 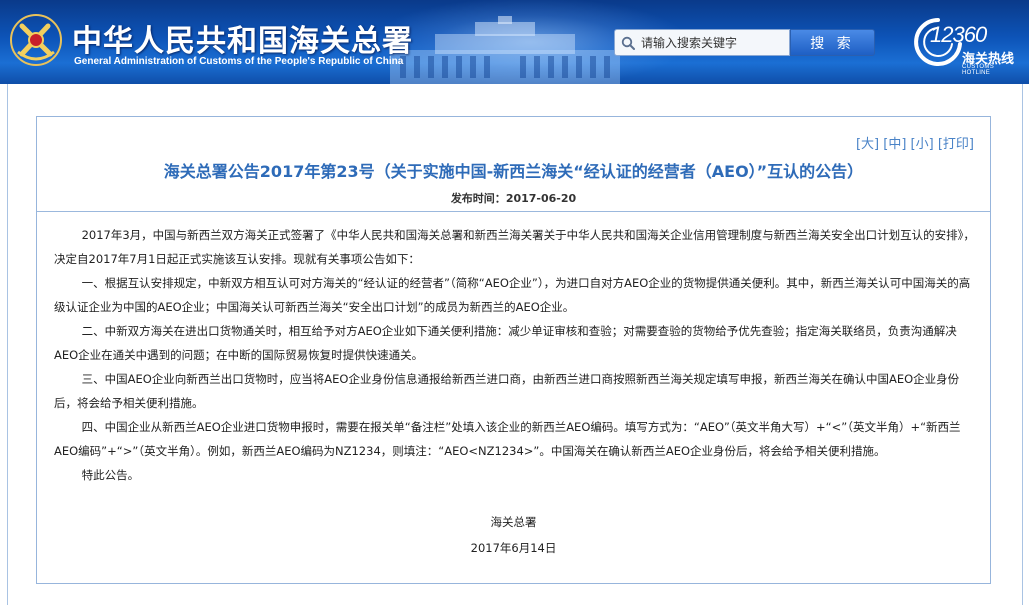 What do you see at coordinates (711, 42) in the screenshot?
I see `search-input` at bounding box center [711, 42].